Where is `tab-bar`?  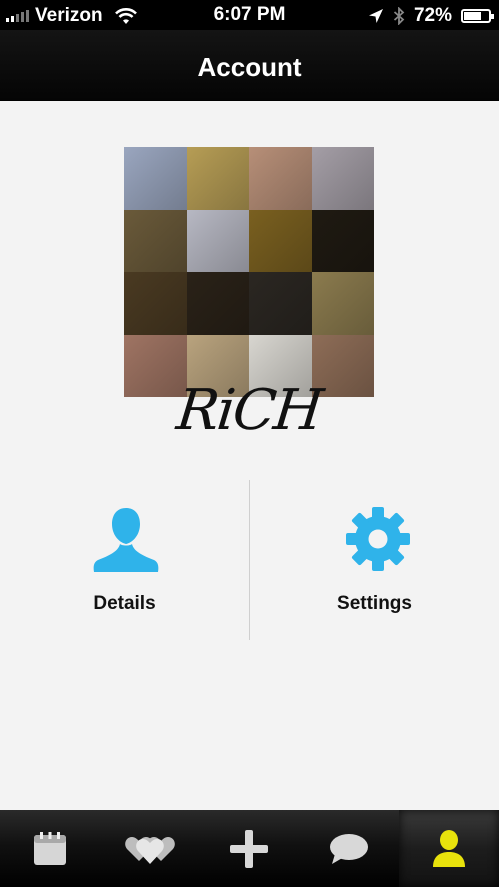
tab-bar is located at coordinates (249, 848).